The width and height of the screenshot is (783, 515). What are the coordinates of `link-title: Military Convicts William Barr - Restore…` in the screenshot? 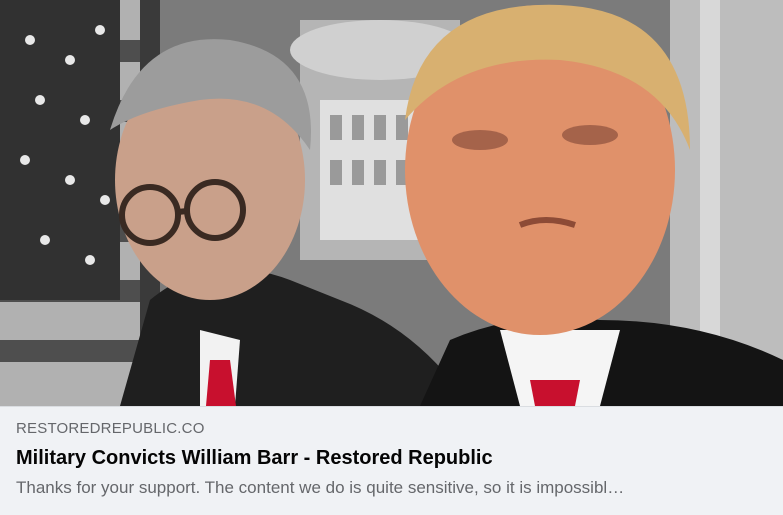 It's located at (391, 458).